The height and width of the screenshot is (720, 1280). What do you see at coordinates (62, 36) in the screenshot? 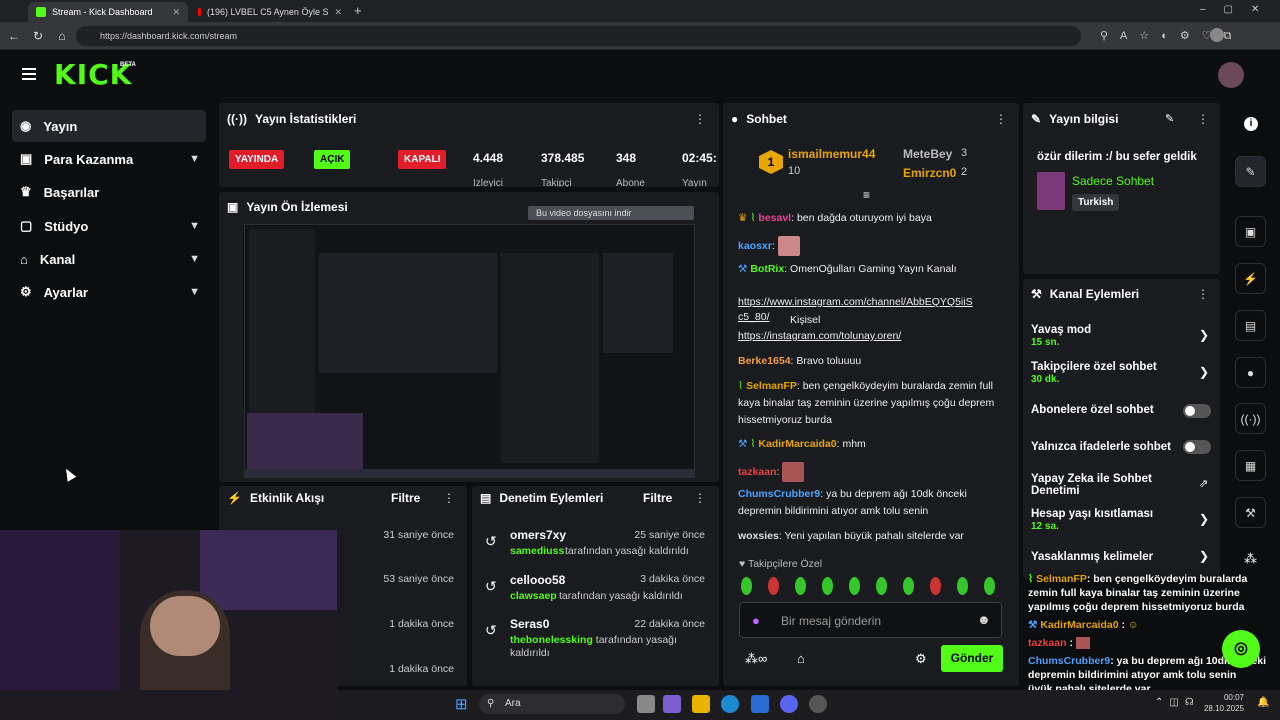
I see `home-icon: ⌂` at bounding box center [62, 36].